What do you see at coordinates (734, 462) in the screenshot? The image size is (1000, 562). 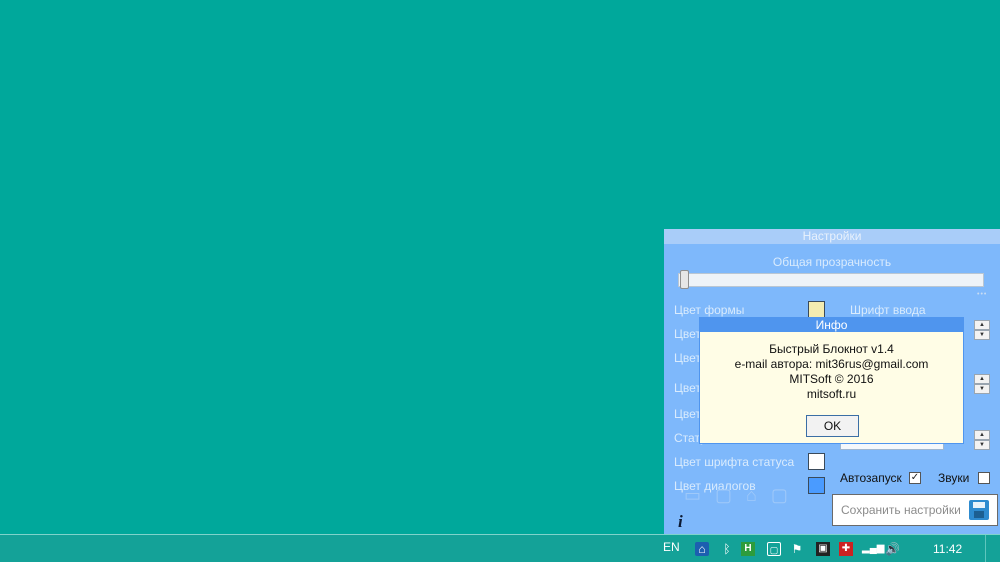 I see `status-font-color-label: Цвет шрифта статуса` at bounding box center [734, 462].